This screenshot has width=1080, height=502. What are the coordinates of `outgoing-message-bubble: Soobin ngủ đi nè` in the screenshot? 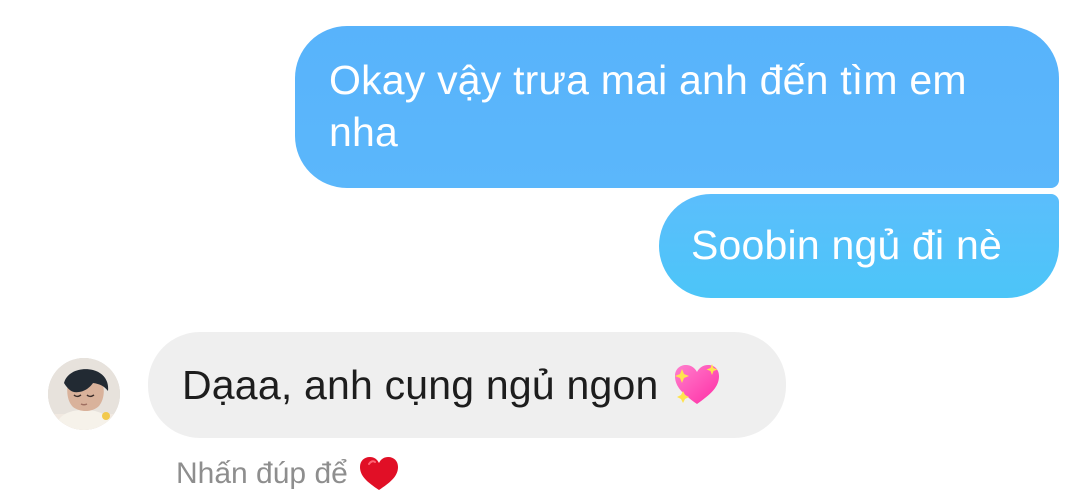 It's located at (859, 246).